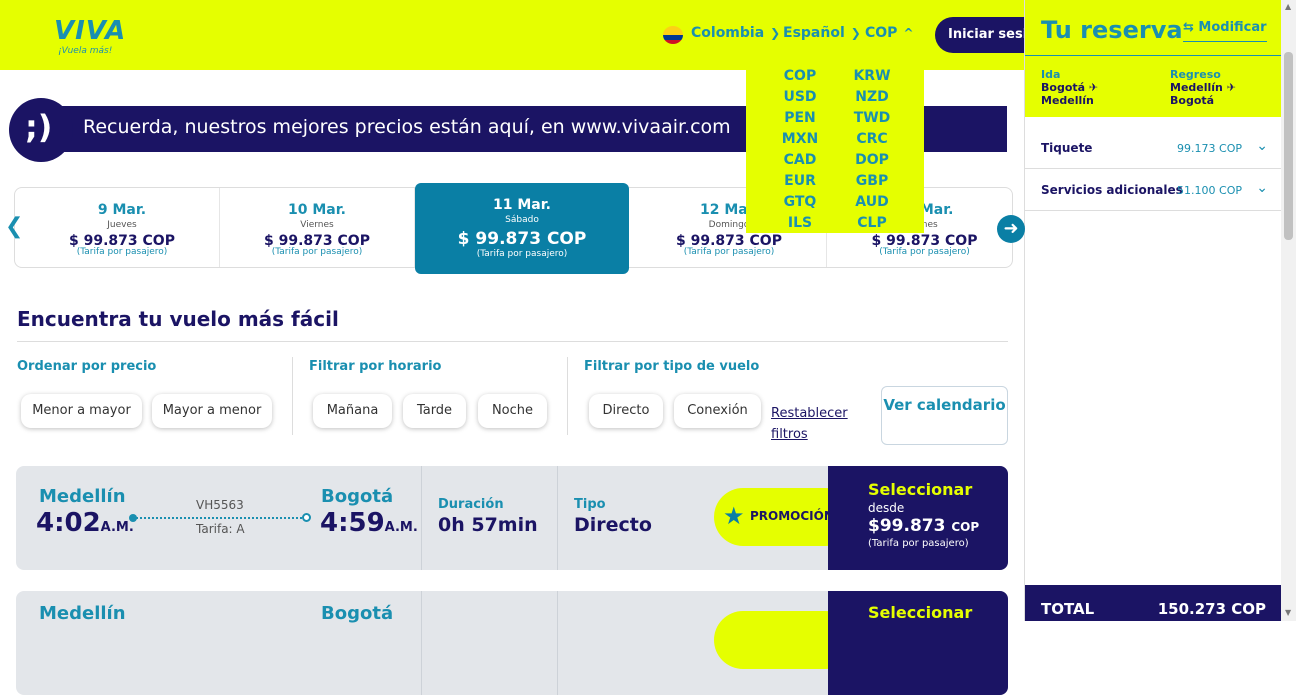 Image resolution: width=1296 pixels, height=695 pixels. I want to click on filter-night-button: Noche, so click(512, 411).